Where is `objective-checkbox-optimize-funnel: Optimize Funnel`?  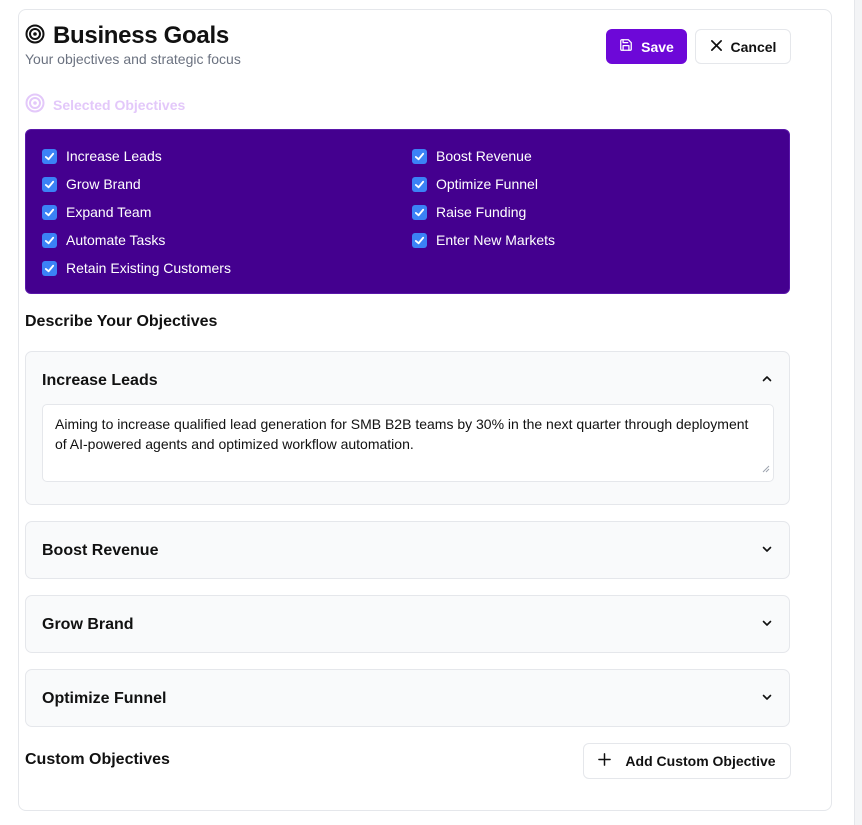 objective-checkbox-optimize-funnel: Optimize Funnel is located at coordinates (475, 184).